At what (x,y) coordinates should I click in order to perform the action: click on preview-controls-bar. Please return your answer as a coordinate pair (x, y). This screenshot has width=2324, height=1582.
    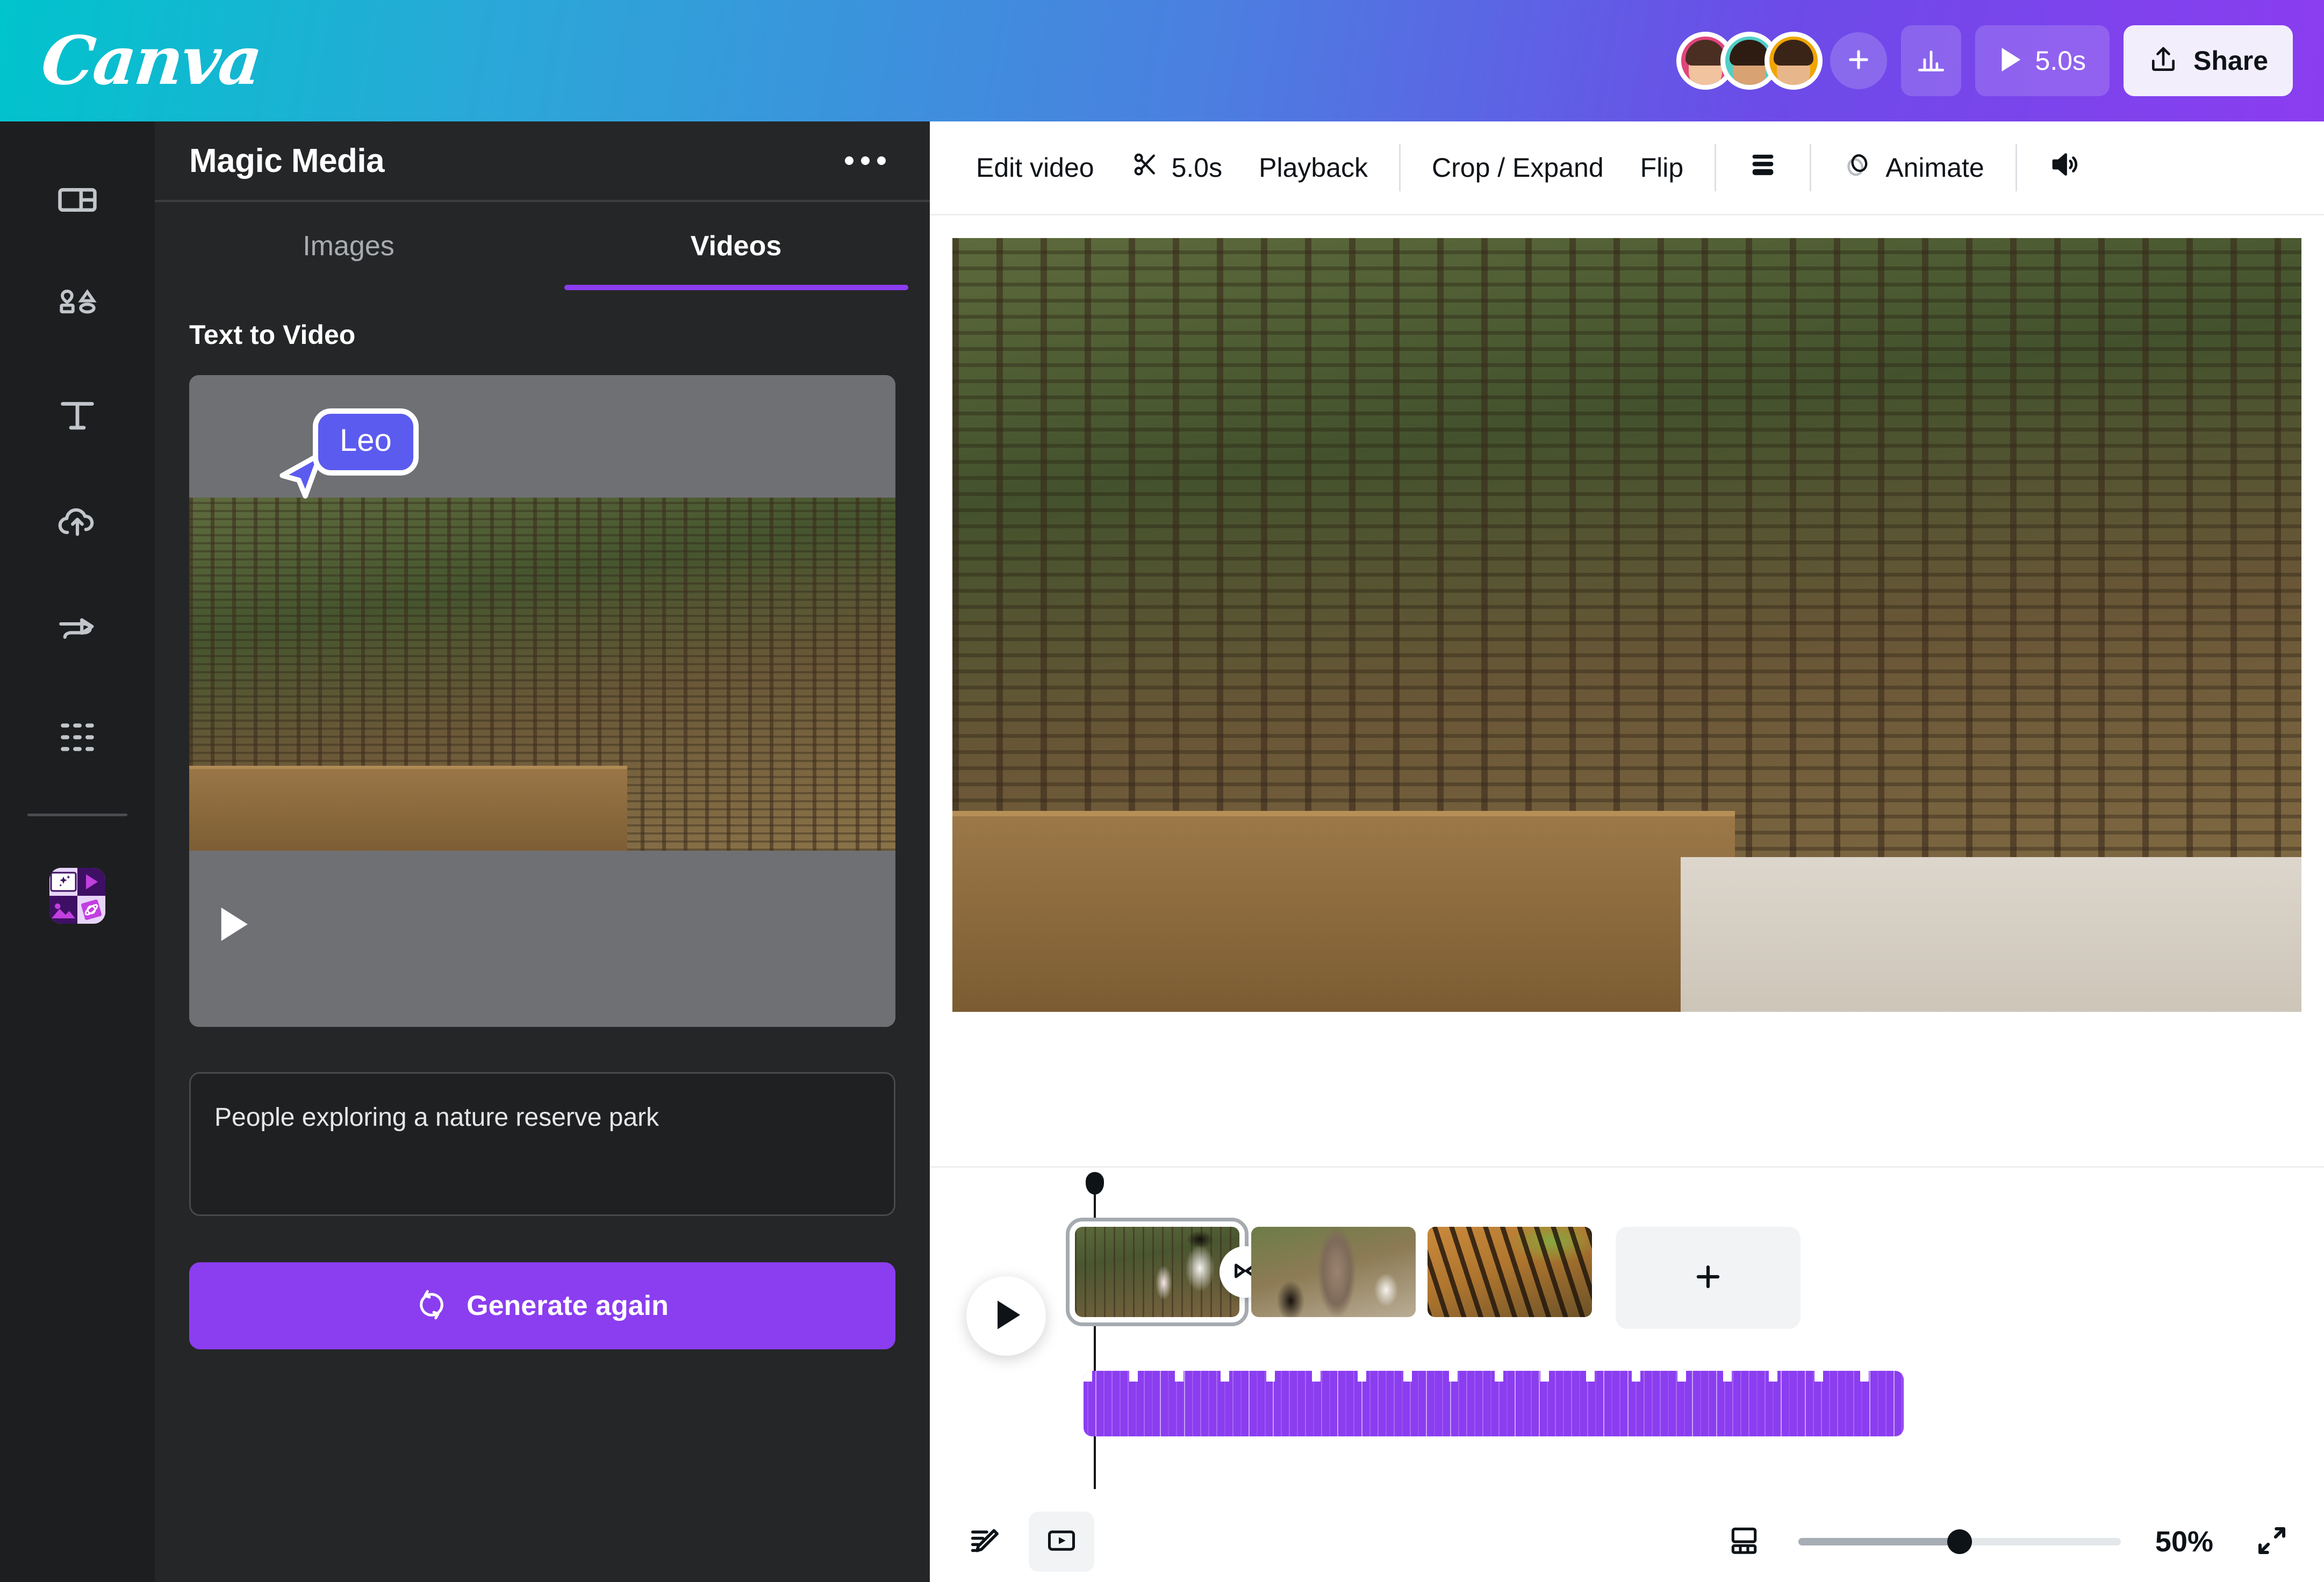
    Looking at the image, I should click on (542, 939).